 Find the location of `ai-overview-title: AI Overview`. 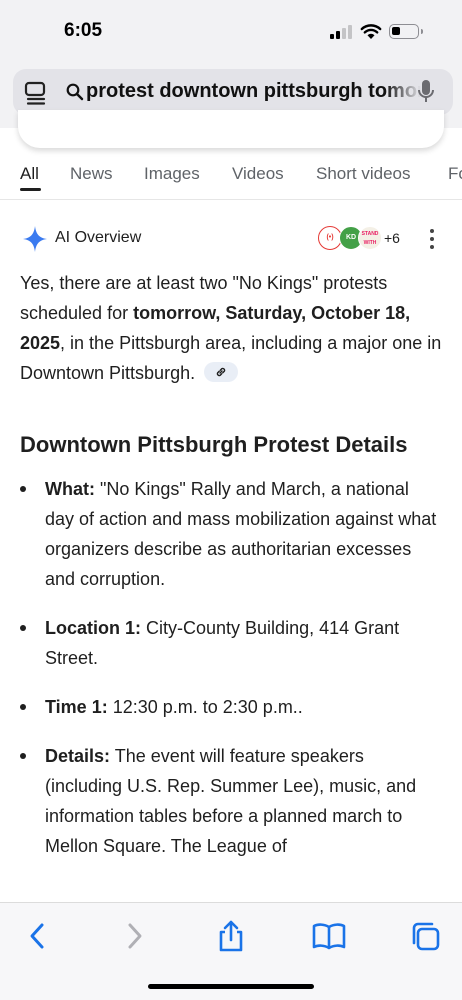

ai-overview-title: AI Overview is located at coordinates (98, 237).